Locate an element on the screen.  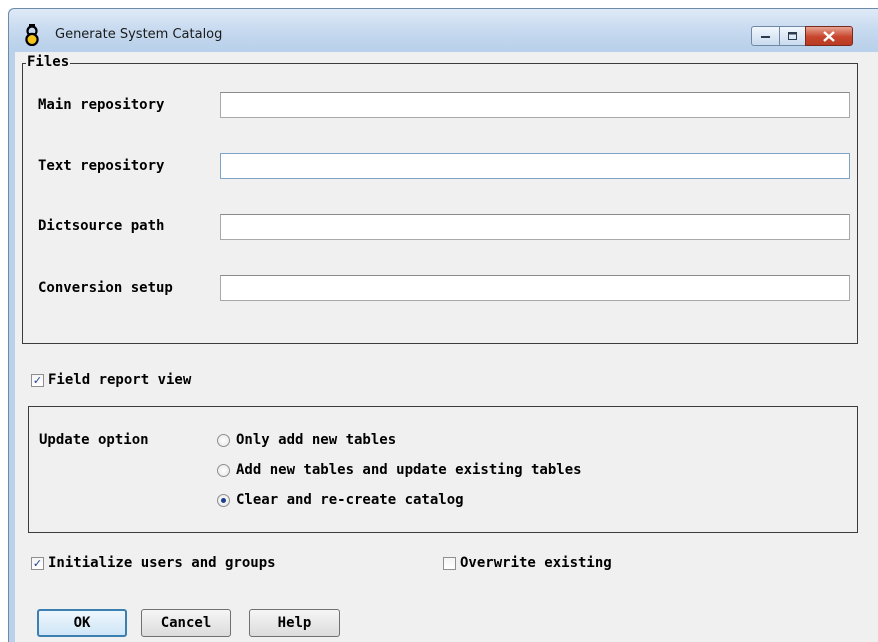
app-icon is located at coordinates (32, 35).